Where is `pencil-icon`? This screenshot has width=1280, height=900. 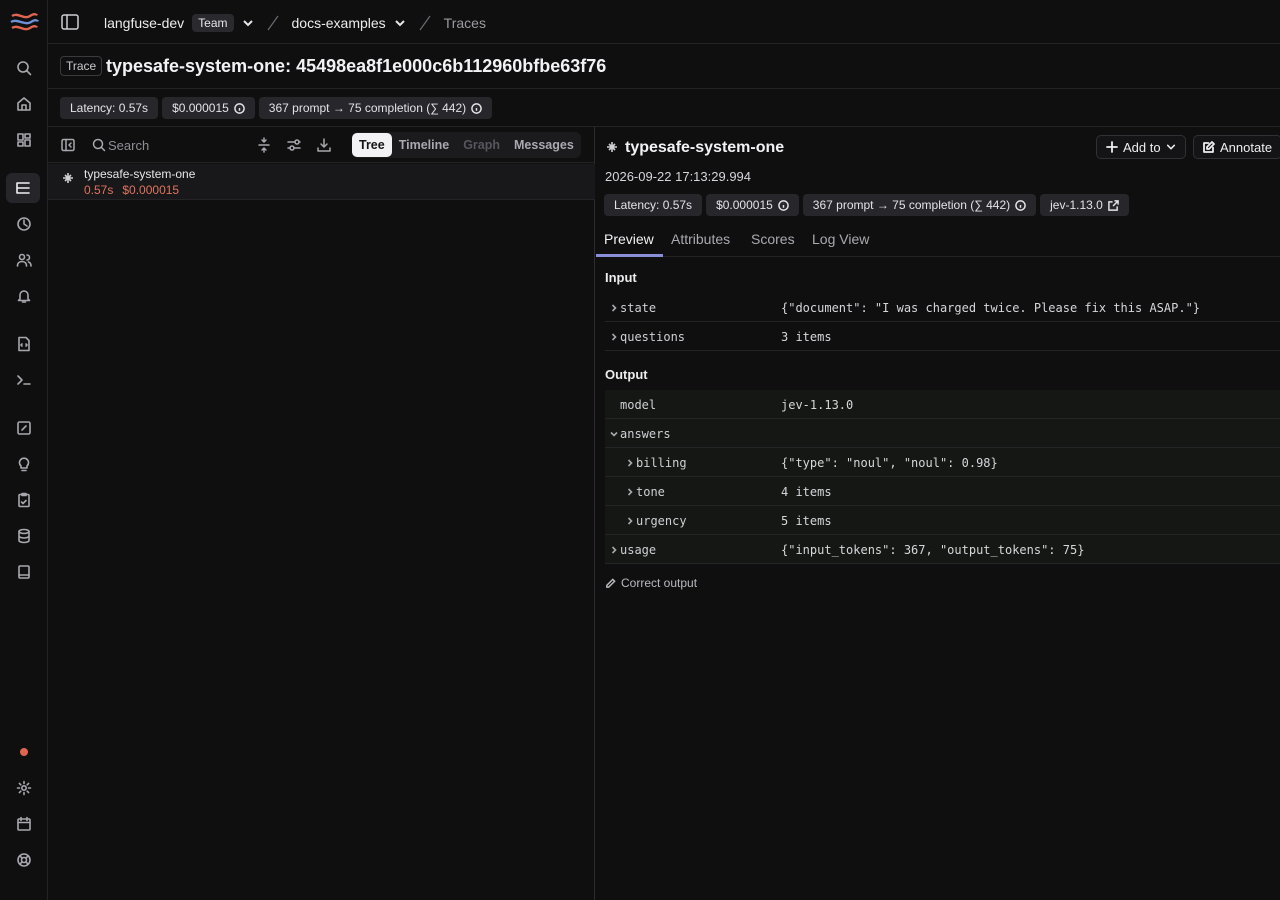
pencil-icon is located at coordinates (611, 582).